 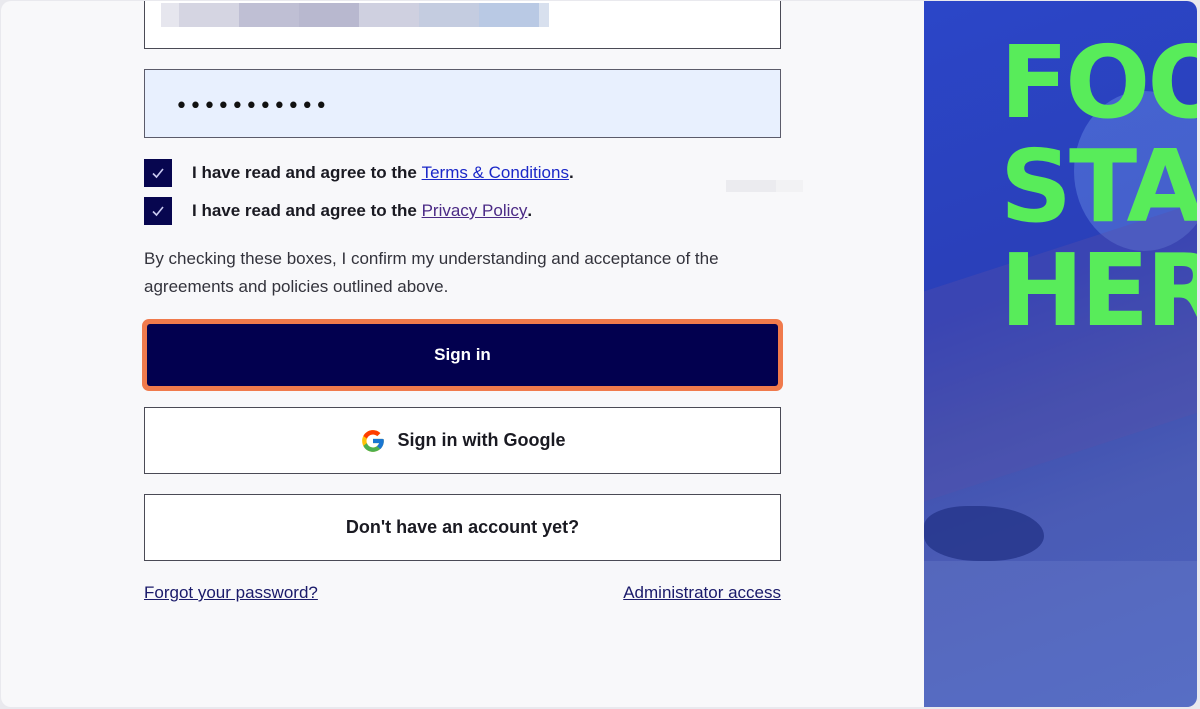 I want to click on privacy-checkbox, so click(x=158, y=211).